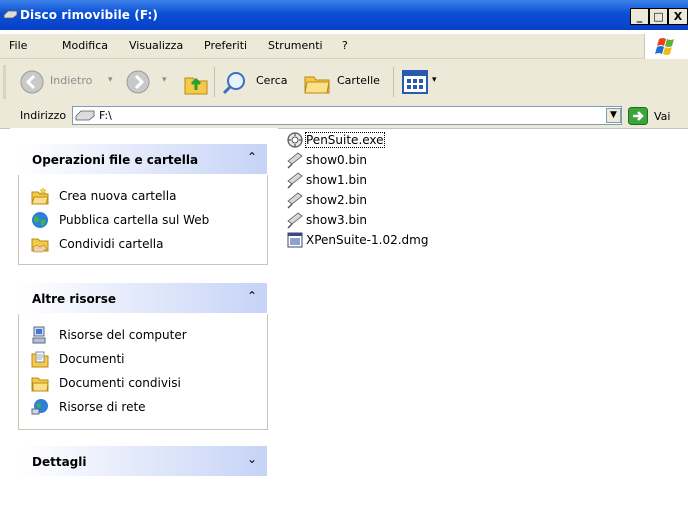 The image size is (688, 506). Describe the element at coordinates (613, 115) in the screenshot. I see `address-dropdown-button: ▼` at that location.